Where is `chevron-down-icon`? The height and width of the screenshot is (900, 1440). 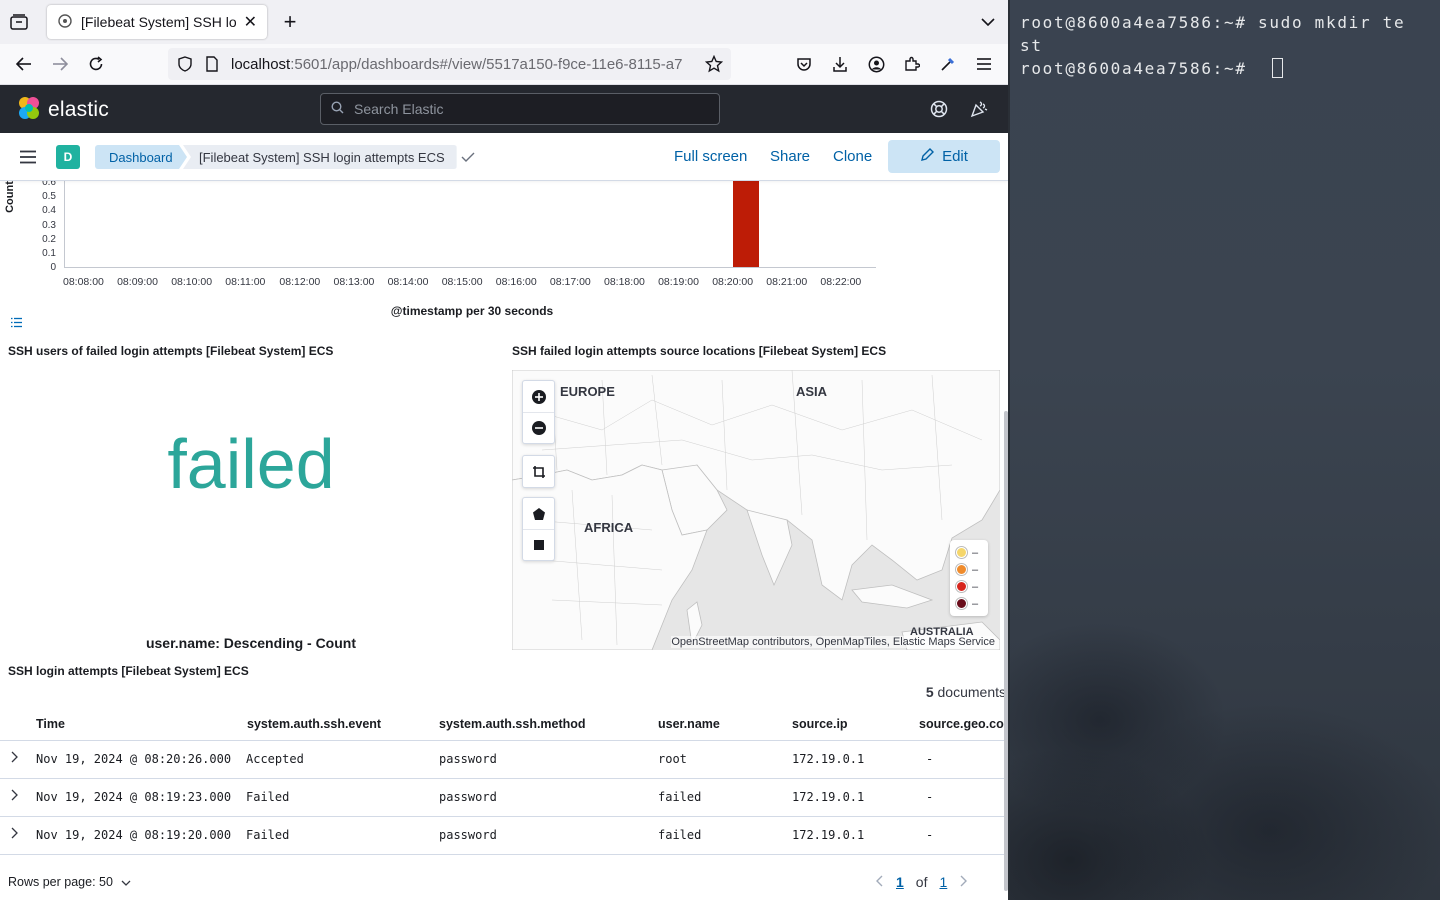 chevron-down-icon is located at coordinates (126, 882).